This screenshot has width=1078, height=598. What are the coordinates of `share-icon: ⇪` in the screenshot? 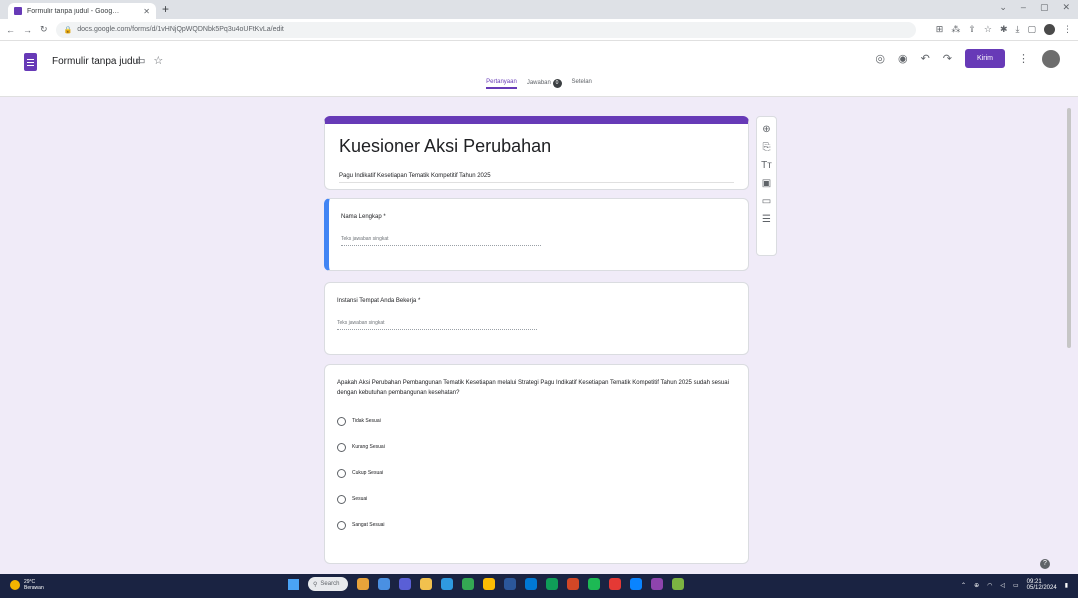 It's located at (972, 29).